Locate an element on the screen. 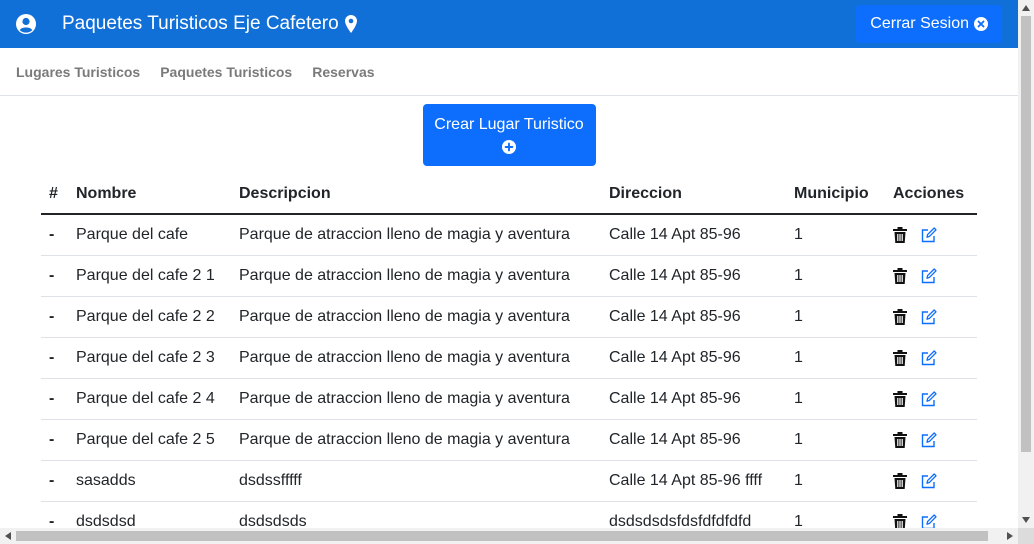  create-button-wrapper: Crear Lugar Turistico is located at coordinates (509, 135).